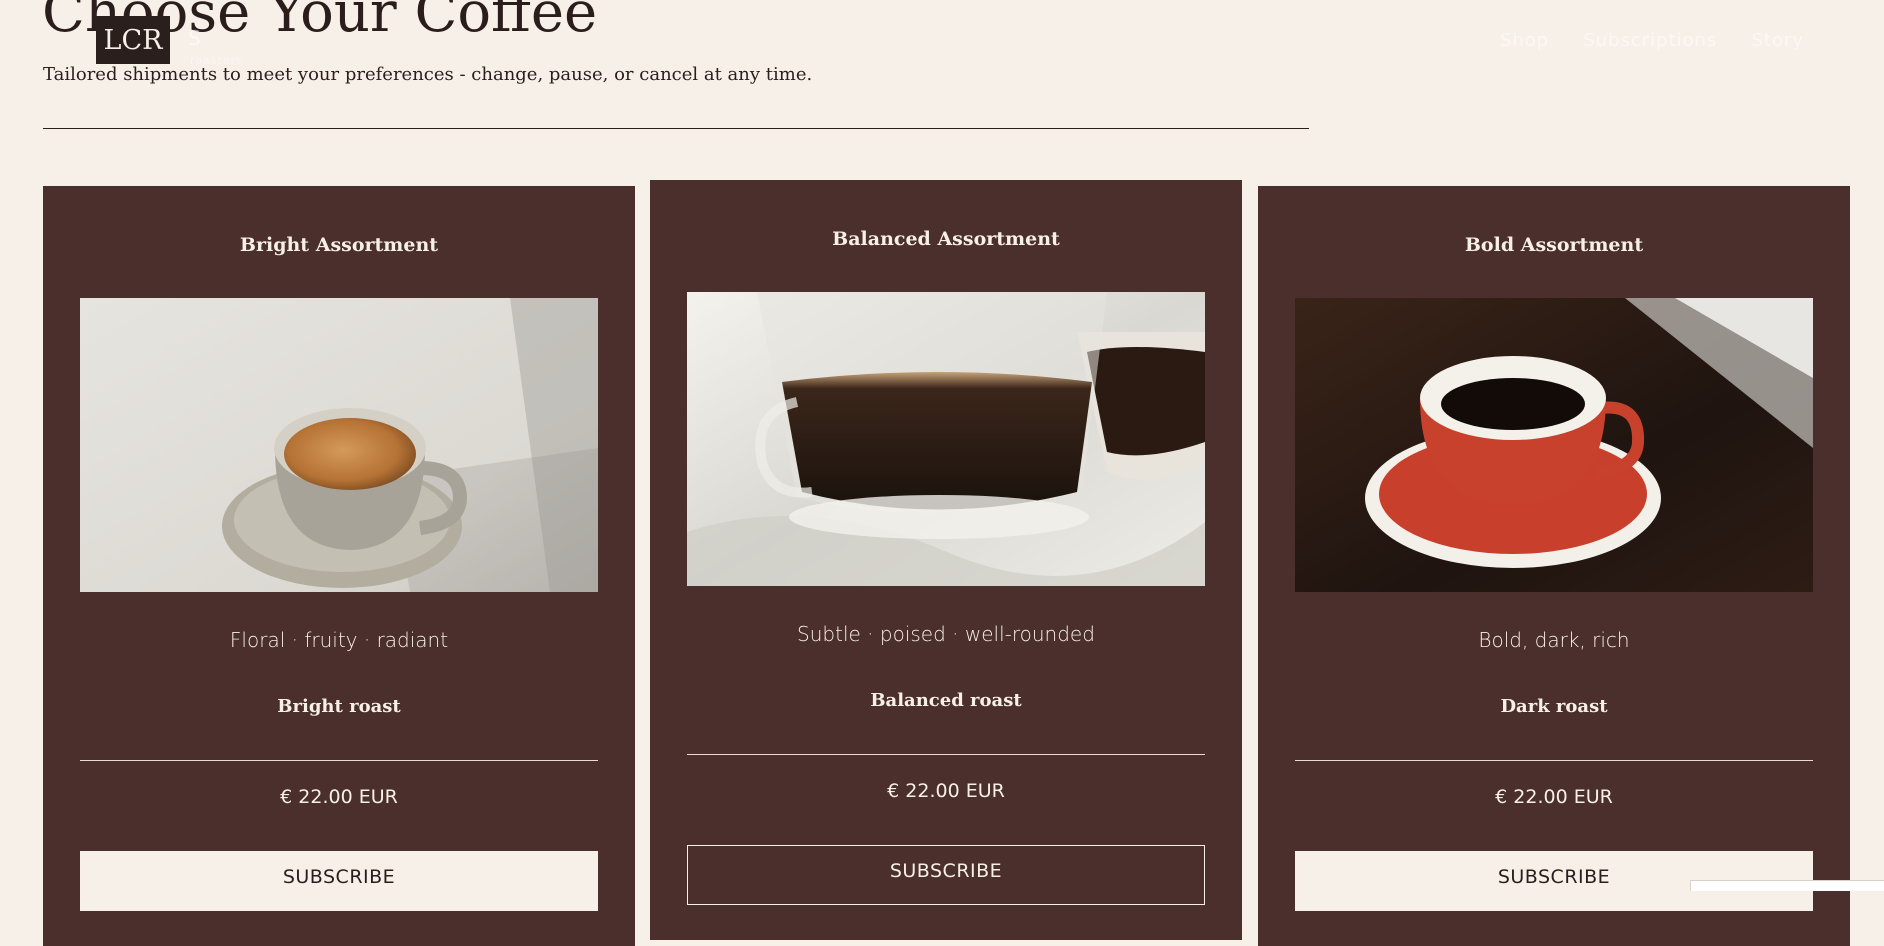 This screenshot has width=1884, height=946. I want to click on header-divider, so click(676, 128).